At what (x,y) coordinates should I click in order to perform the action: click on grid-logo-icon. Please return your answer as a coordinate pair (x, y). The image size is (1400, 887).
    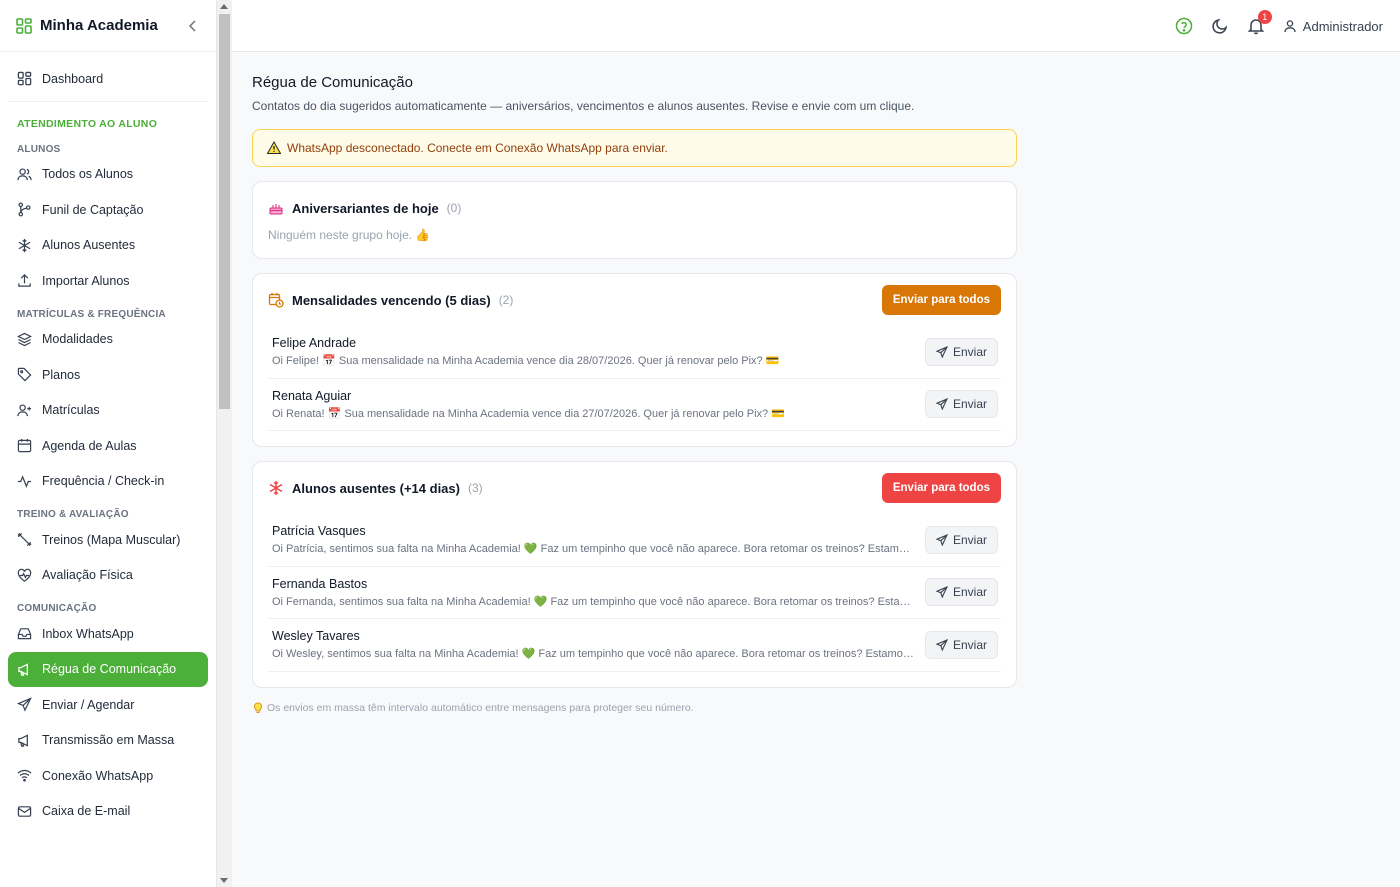
    Looking at the image, I should click on (24, 25).